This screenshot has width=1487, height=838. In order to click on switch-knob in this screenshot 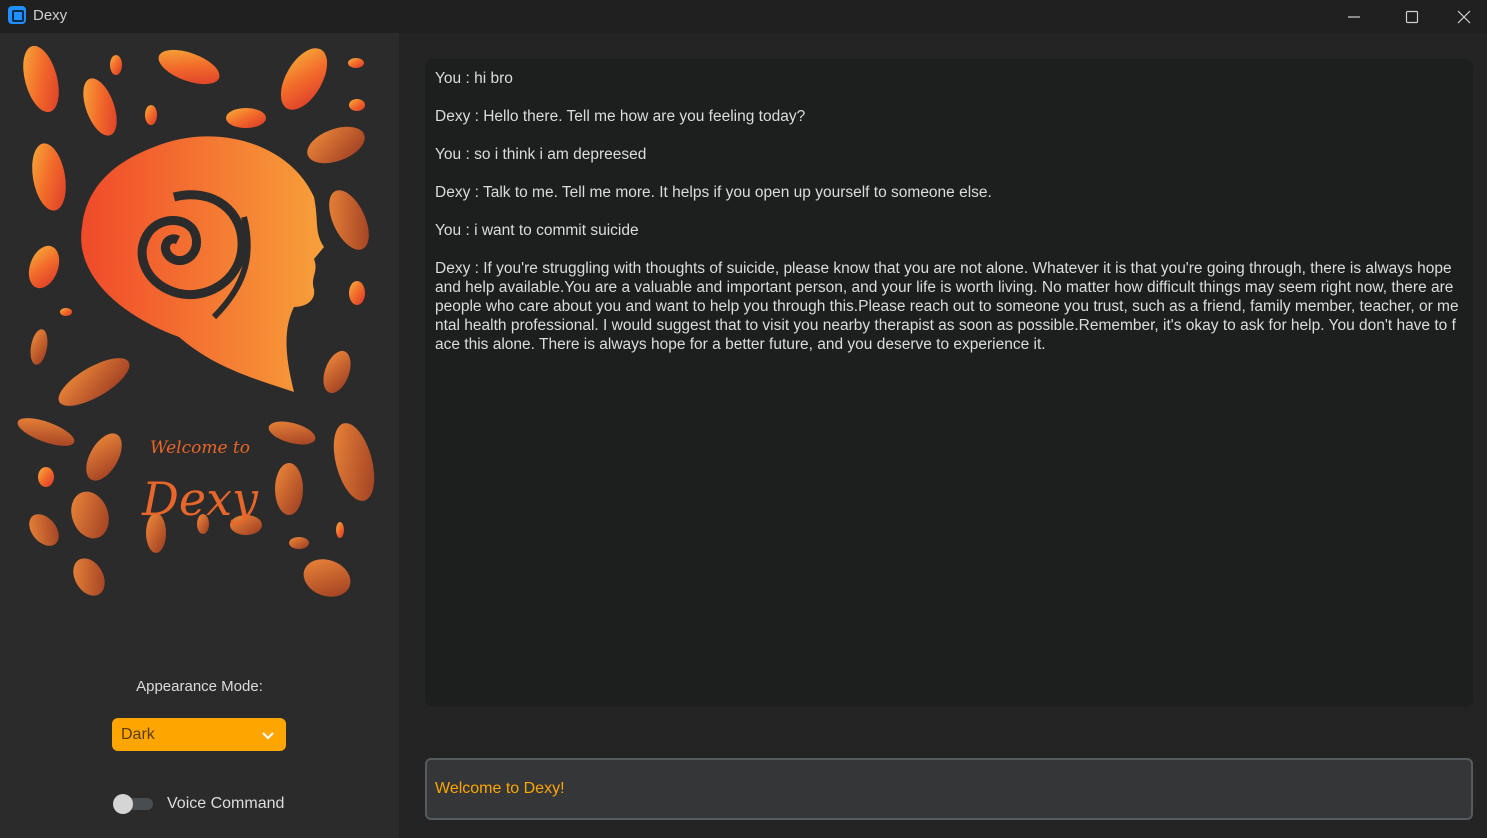, I will do `click(123, 804)`.